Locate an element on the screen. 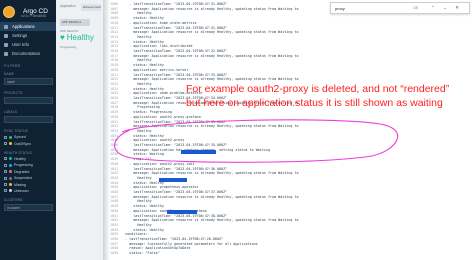 Image resolution: width=474 pixels, height=260 pixels. nav-item-user-info: User Info is located at coordinates (28, 44).